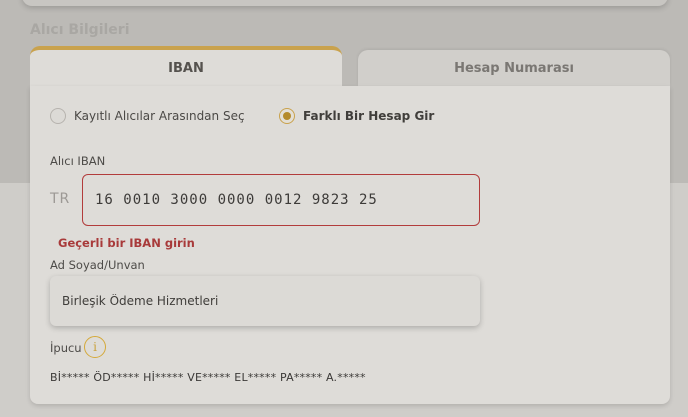 The height and width of the screenshot is (417, 688). Describe the element at coordinates (514, 68) in the screenshot. I see `tab-hesap-numarasi: Hesap Numarası` at that location.